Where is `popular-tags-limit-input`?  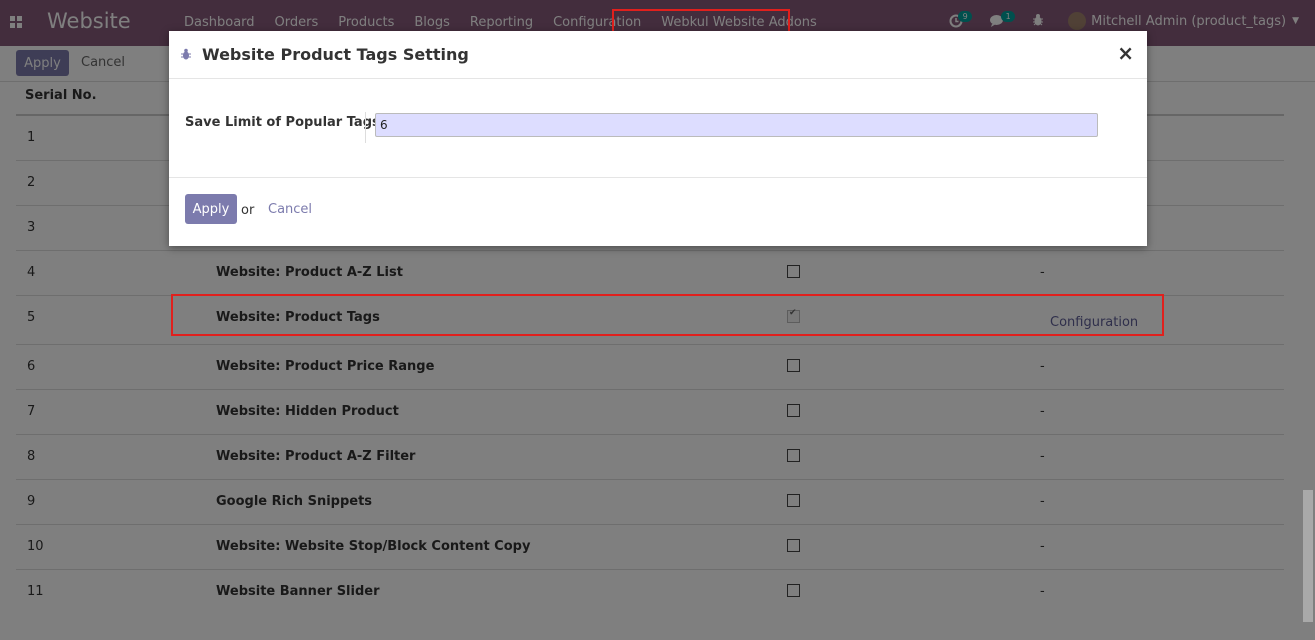
popular-tags-limit-input is located at coordinates (736, 125).